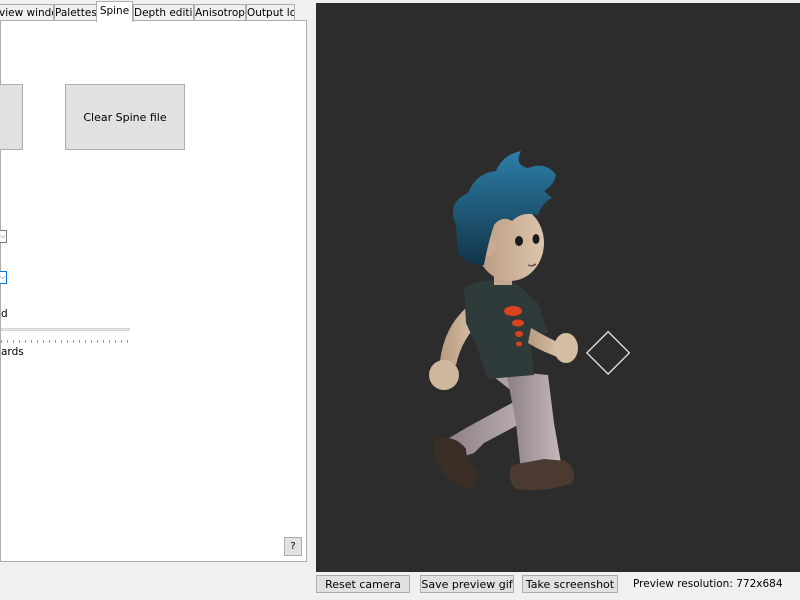  Describe the element at coordinates (293, 546) in the screenshot. I see `help-button: ?` at that location.